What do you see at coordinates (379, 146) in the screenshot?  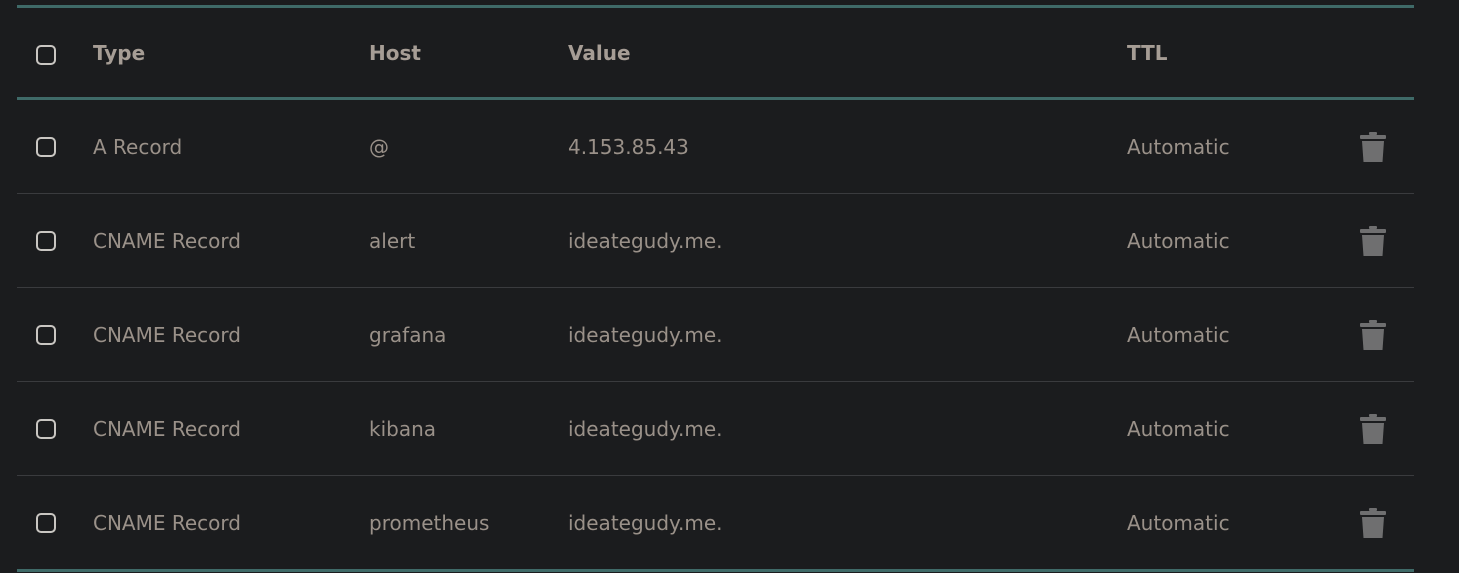 I see `record-host: @` at bounding box center [379, 146].